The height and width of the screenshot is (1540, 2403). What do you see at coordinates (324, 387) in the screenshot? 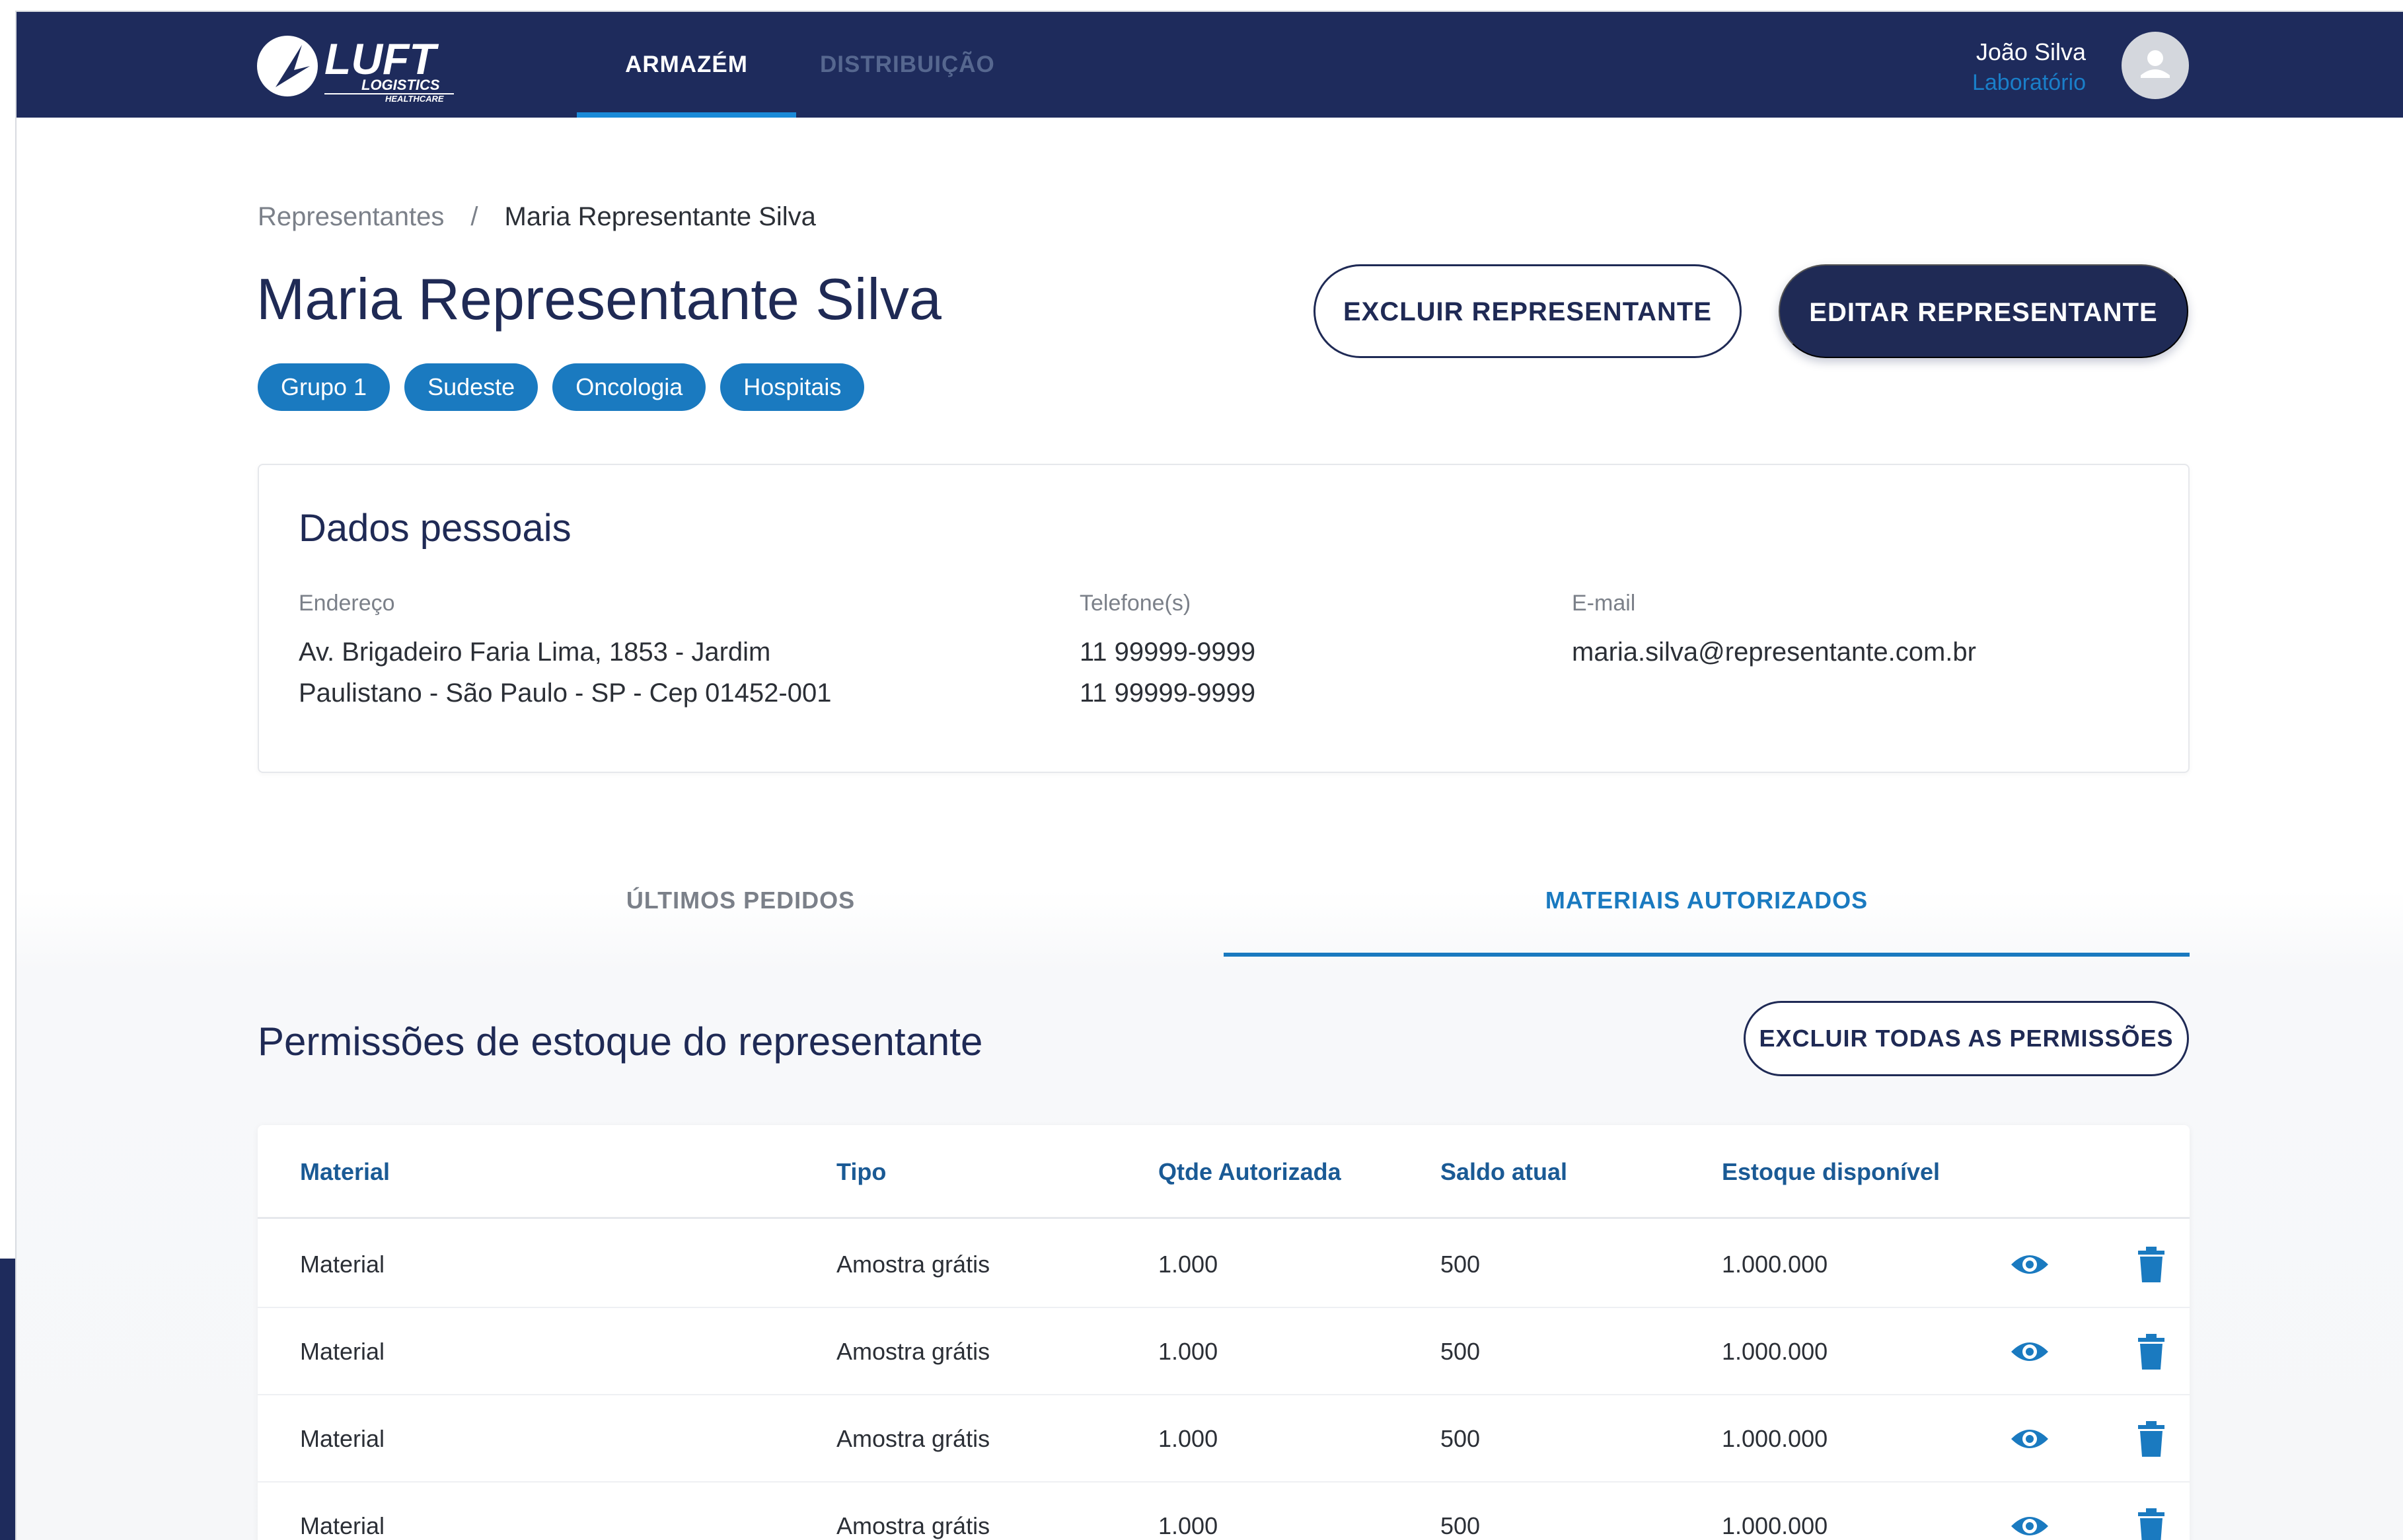
I see `tag-grupo-1: Grupo 1` at bounding box center [324, 387].